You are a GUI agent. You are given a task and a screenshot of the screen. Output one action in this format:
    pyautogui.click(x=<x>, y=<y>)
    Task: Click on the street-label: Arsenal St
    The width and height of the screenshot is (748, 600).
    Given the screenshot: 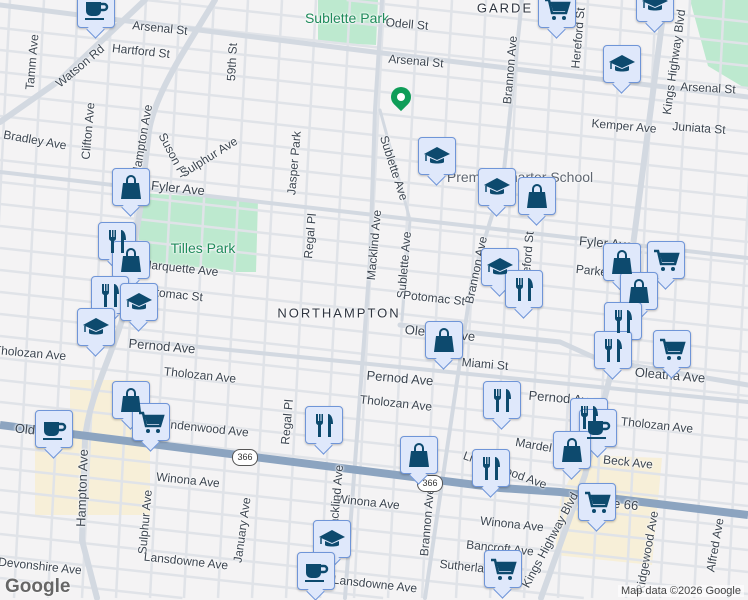 What is the action you would take?
    pyautogui.click(x=708, y=88)
    